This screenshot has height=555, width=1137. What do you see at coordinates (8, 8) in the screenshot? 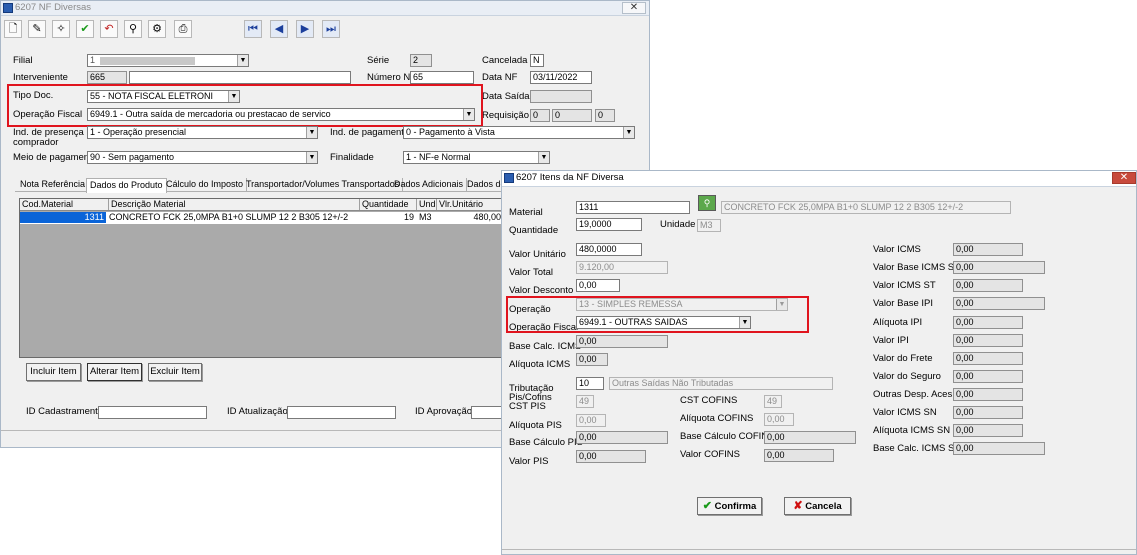
I see `app-icon` at bounding box center [8, 8].